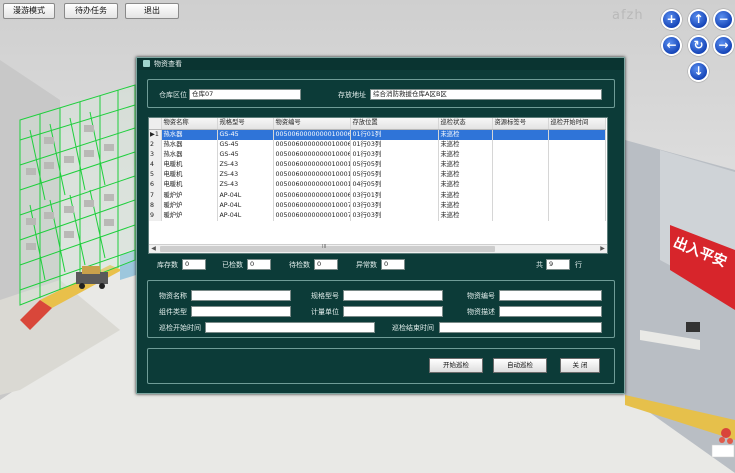 Image resolution: width=735 pixels, height=473 pixels. Describe the element at coordinates (312, 175) in the screenshot. I see `table-cell-code: 00500600000000100012` at that location.